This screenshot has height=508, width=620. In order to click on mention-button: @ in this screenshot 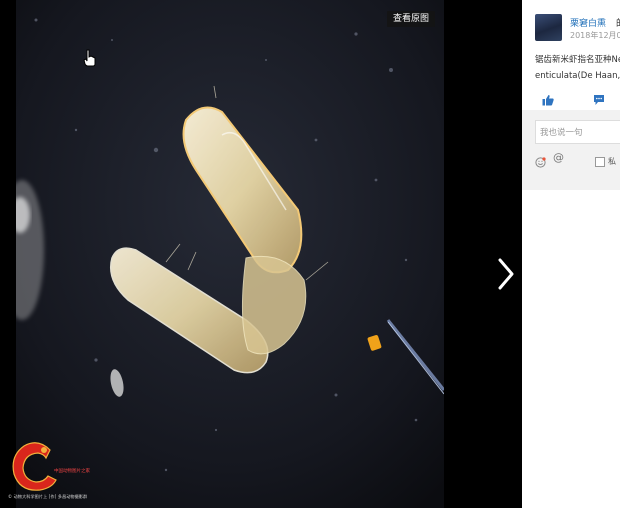, I will do `click(558, 157)`.